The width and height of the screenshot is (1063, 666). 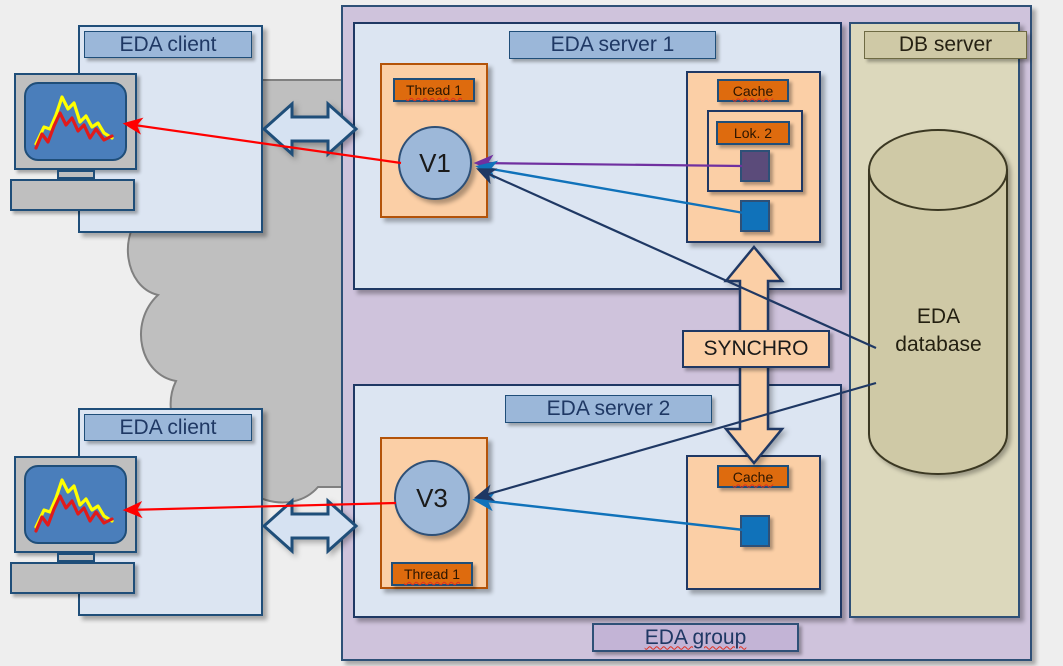 I want to click on client-bottom-monitor-screen, so click(x=75, y=504).